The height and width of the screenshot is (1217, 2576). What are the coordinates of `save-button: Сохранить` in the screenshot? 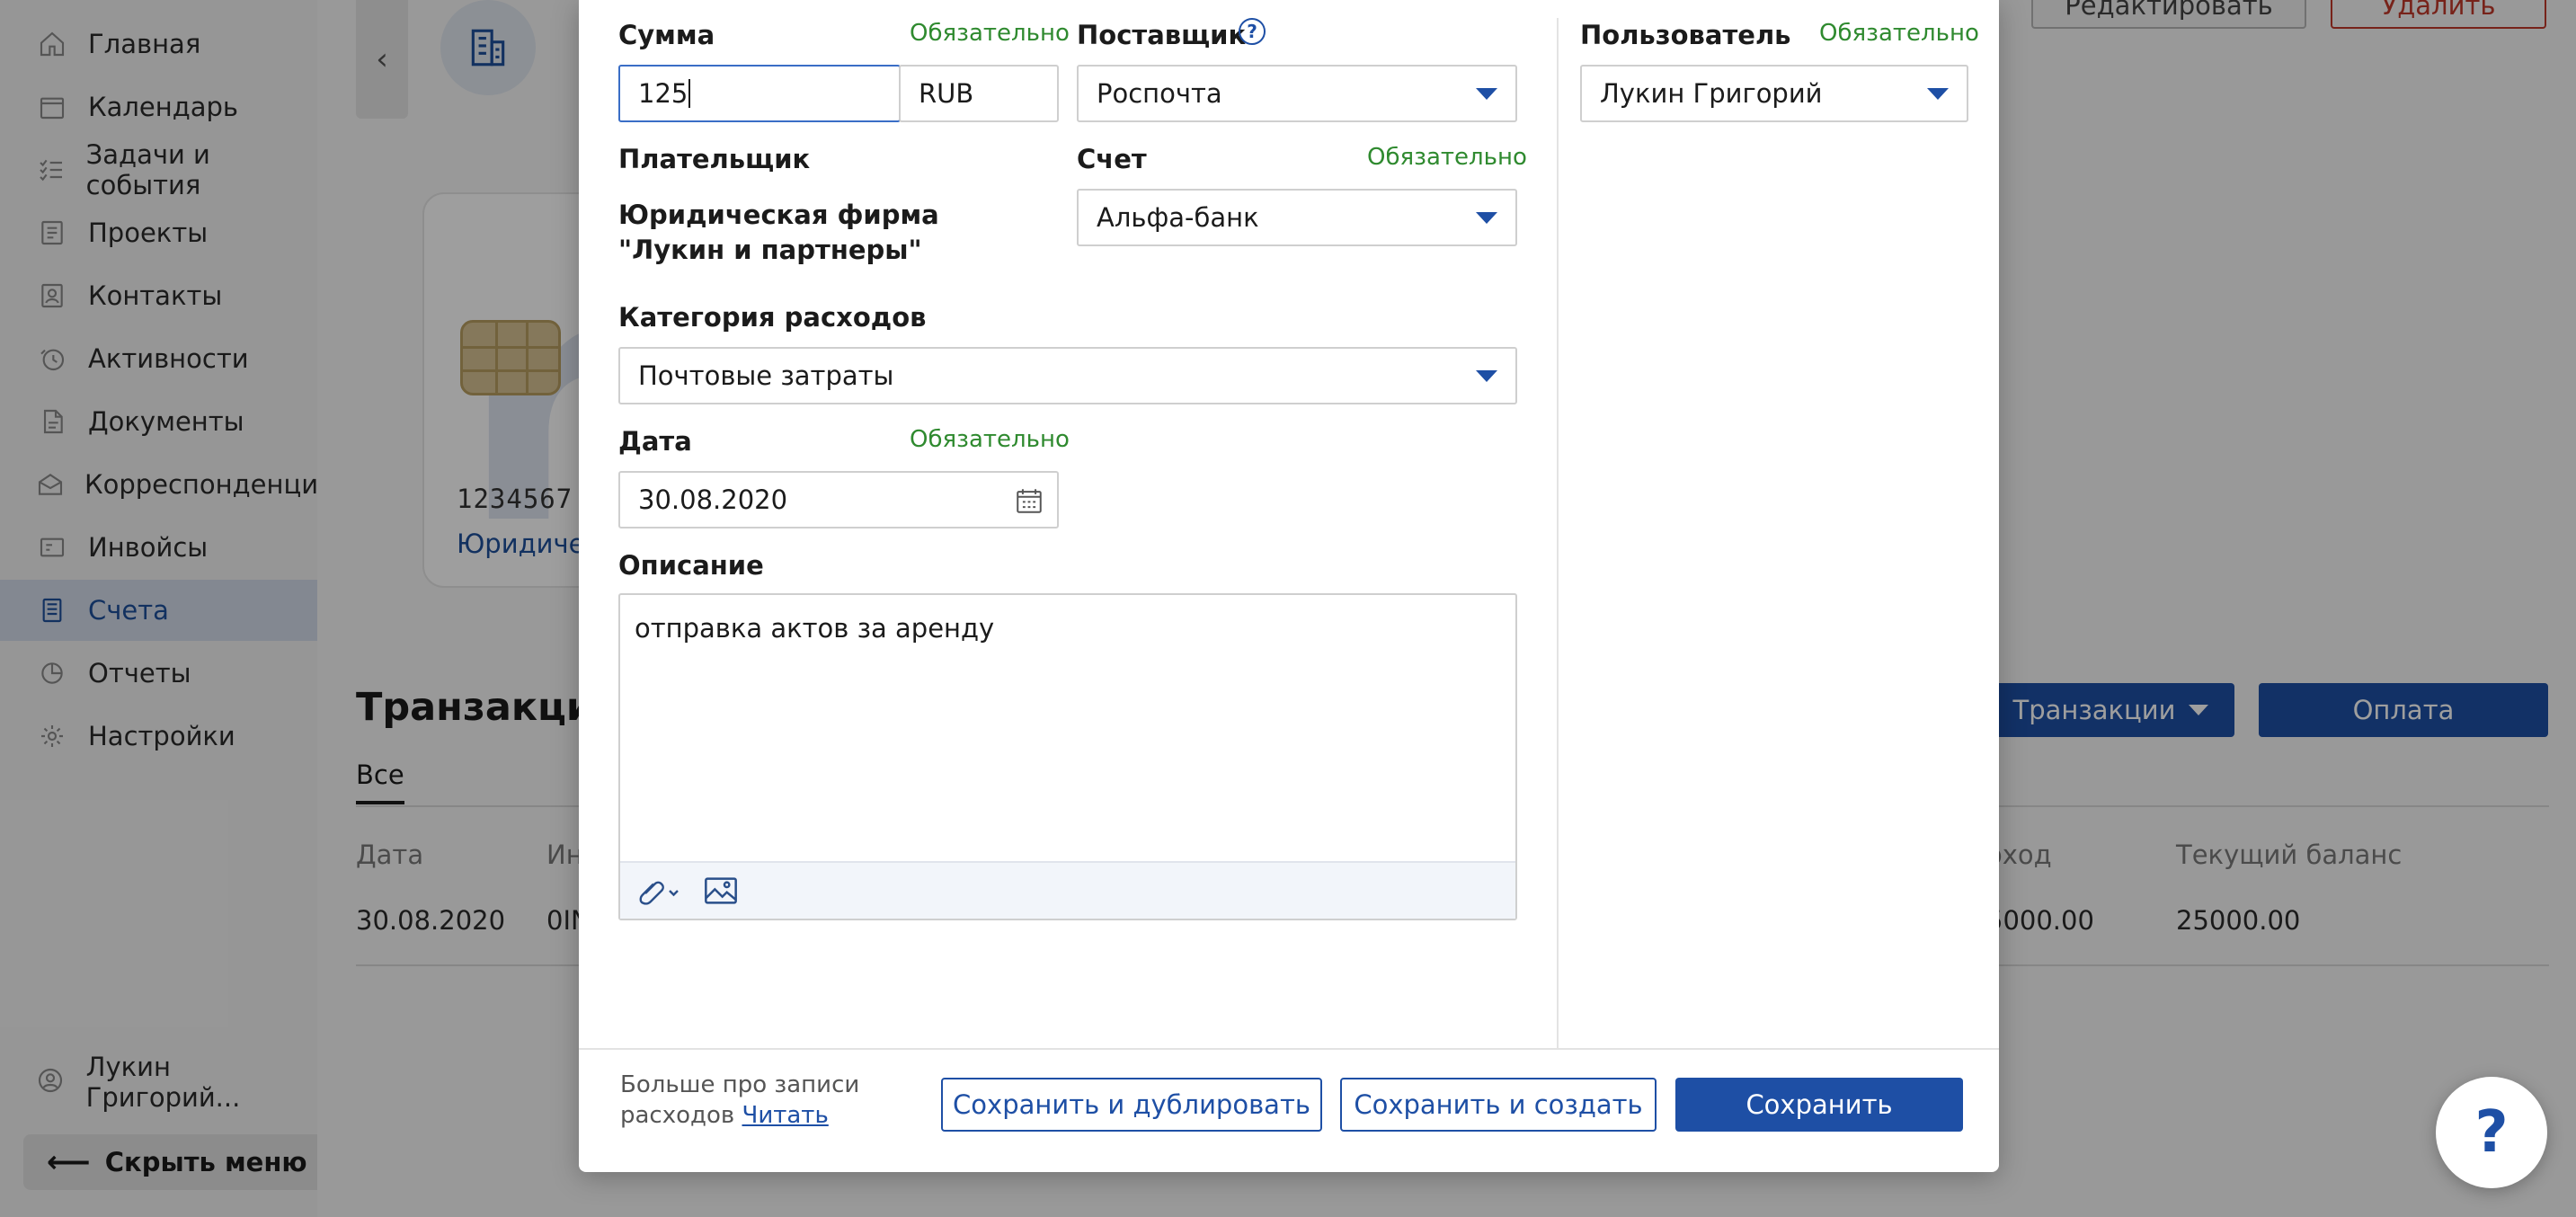 It's located at (1819, 1105).